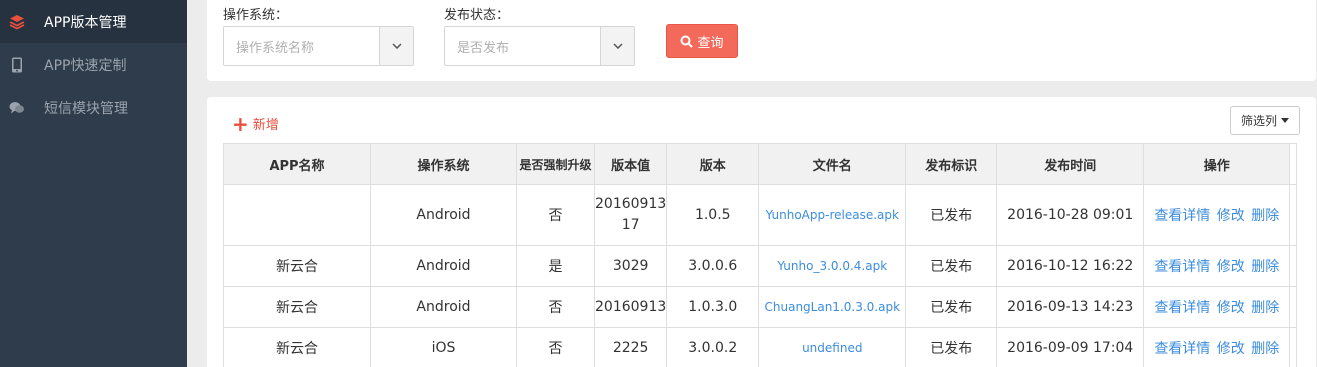 The width and height of the screenshot is (1317, 367). What do you see at coordinates (17, 22) in the screenshot?
I see `layers-icon` at bounding box center [17, 22].